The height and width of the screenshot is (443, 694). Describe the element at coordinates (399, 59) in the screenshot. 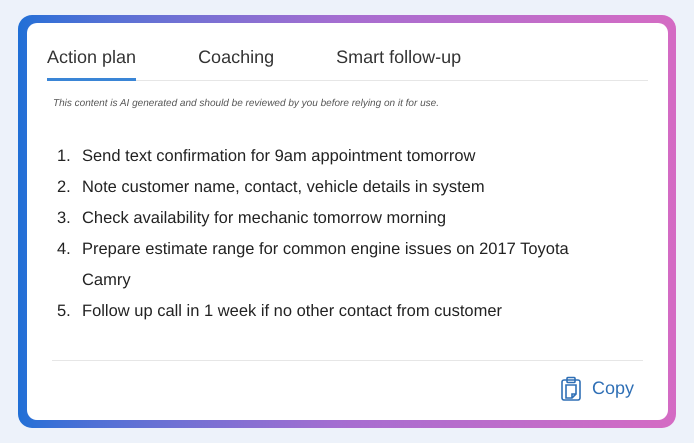

I see `tab: Smart follow-up` at that location.